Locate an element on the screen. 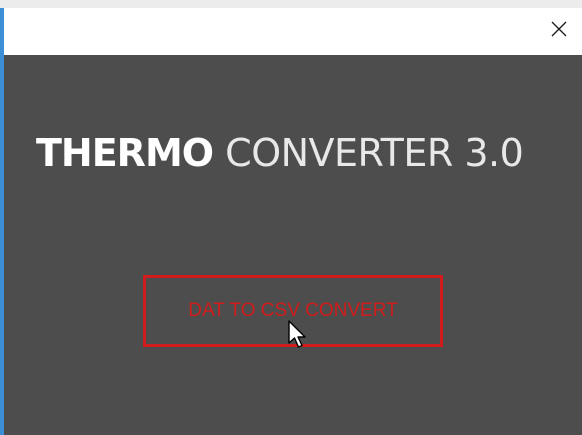  dat-to-csv-convert-button: DAT TO CSV CONVERT is located at coordinates (293, 311).